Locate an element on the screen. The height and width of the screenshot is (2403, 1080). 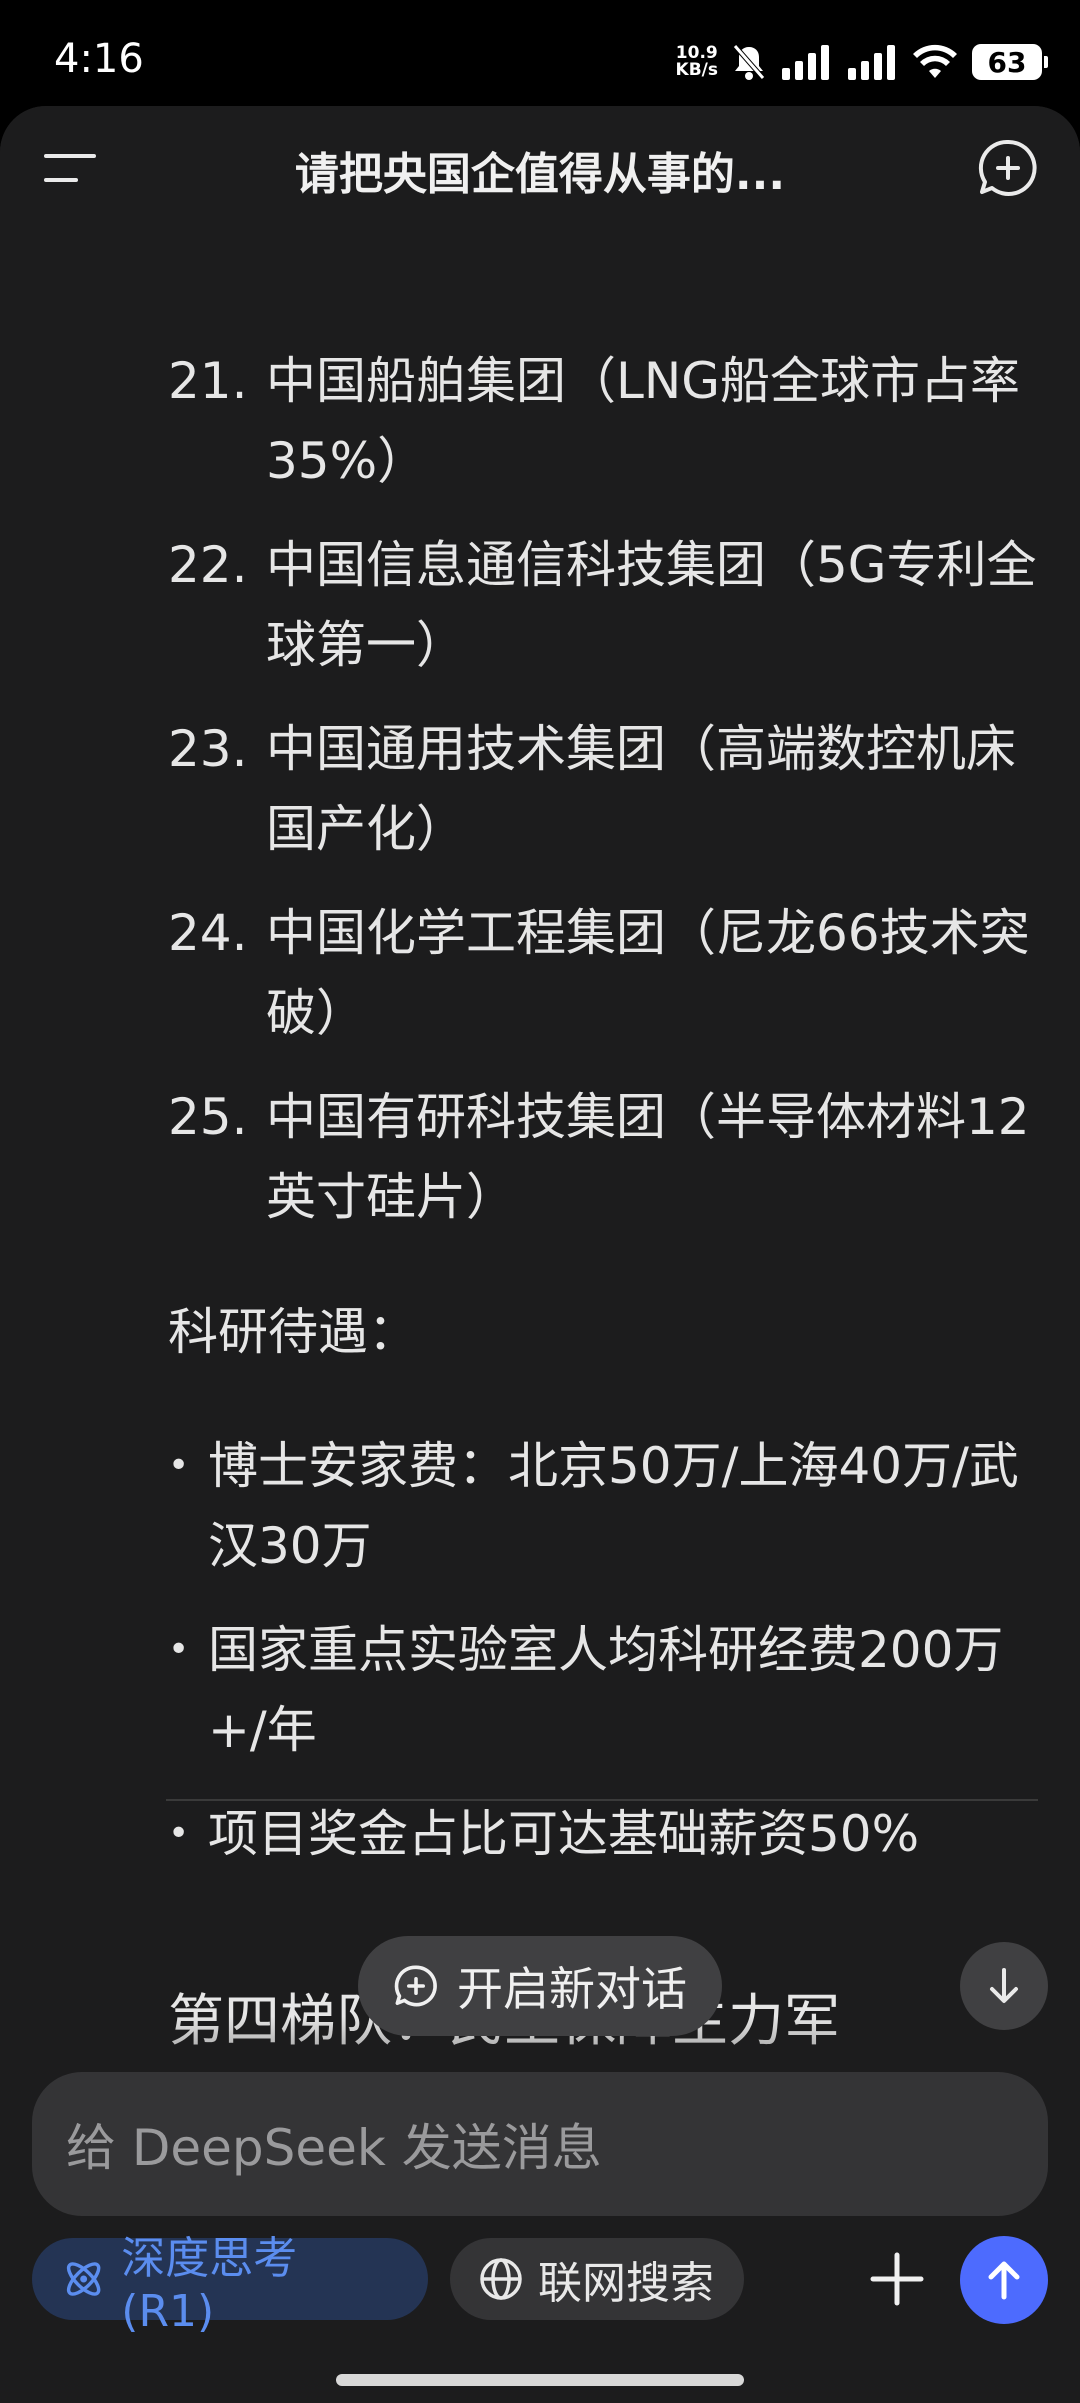
deep-think-toggle: 深度思考 (R1) is located at coordinates (230, 2285).